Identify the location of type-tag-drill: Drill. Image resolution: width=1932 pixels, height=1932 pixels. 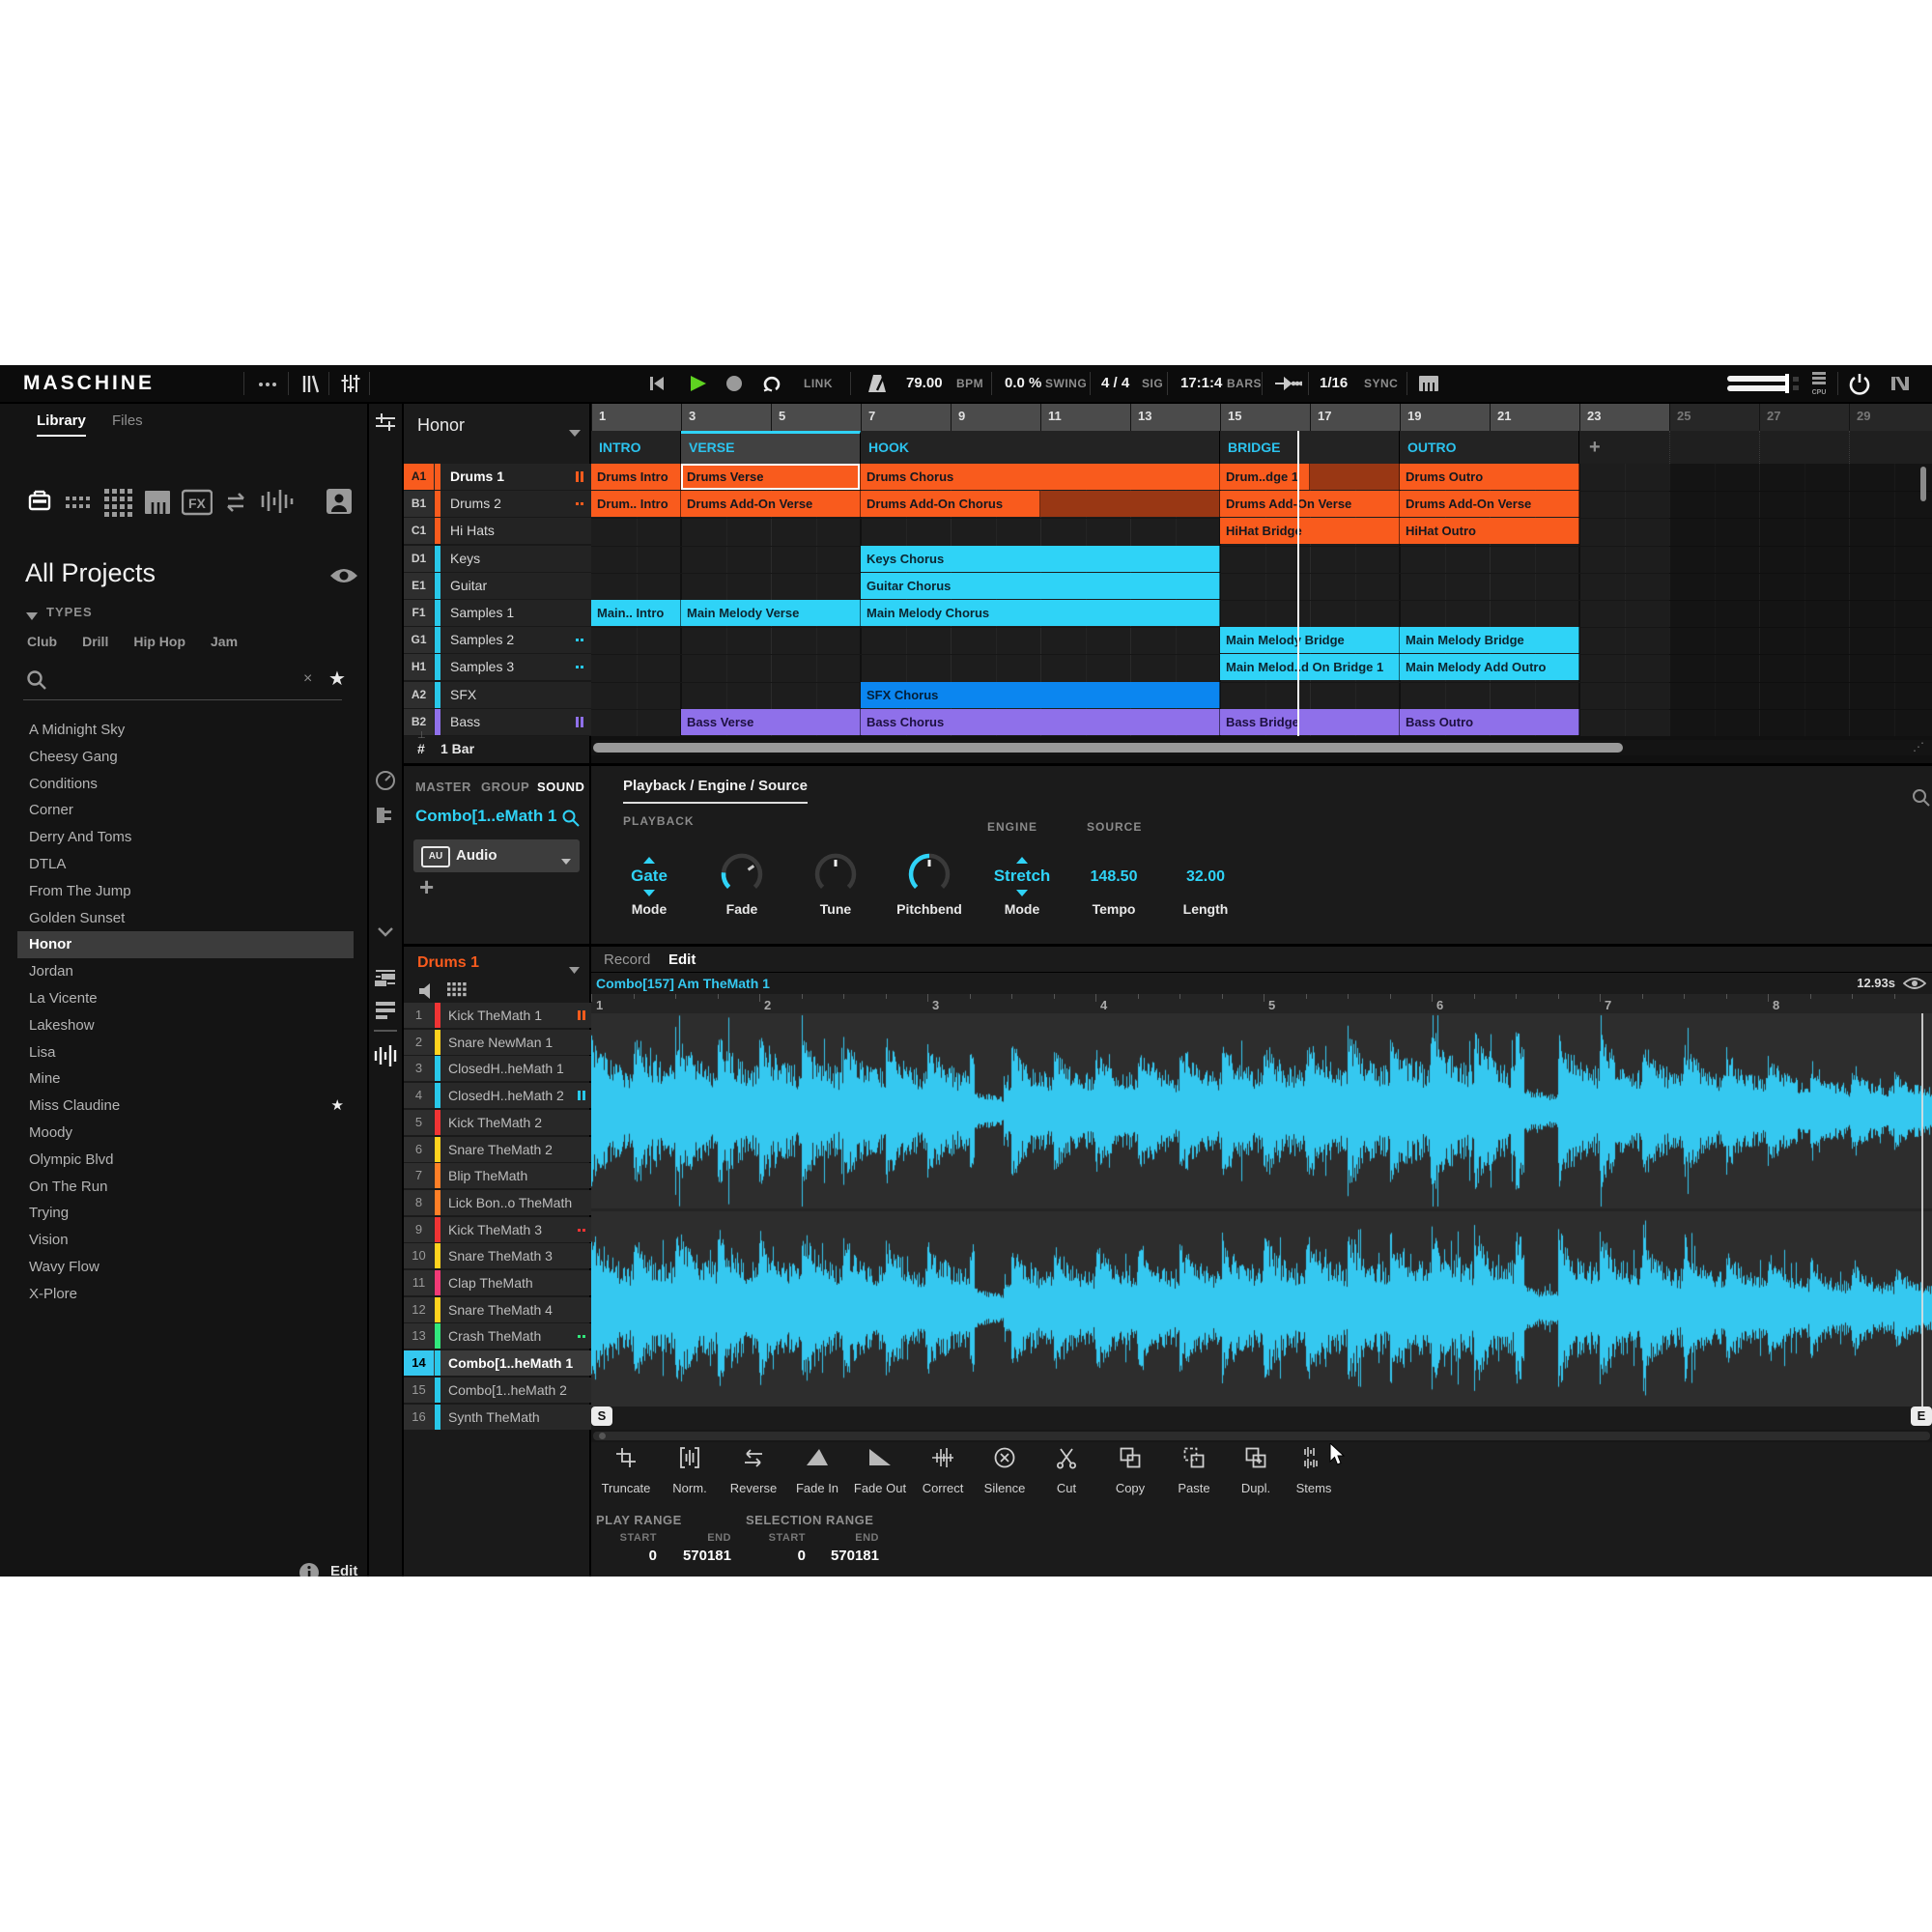
(95, 641).